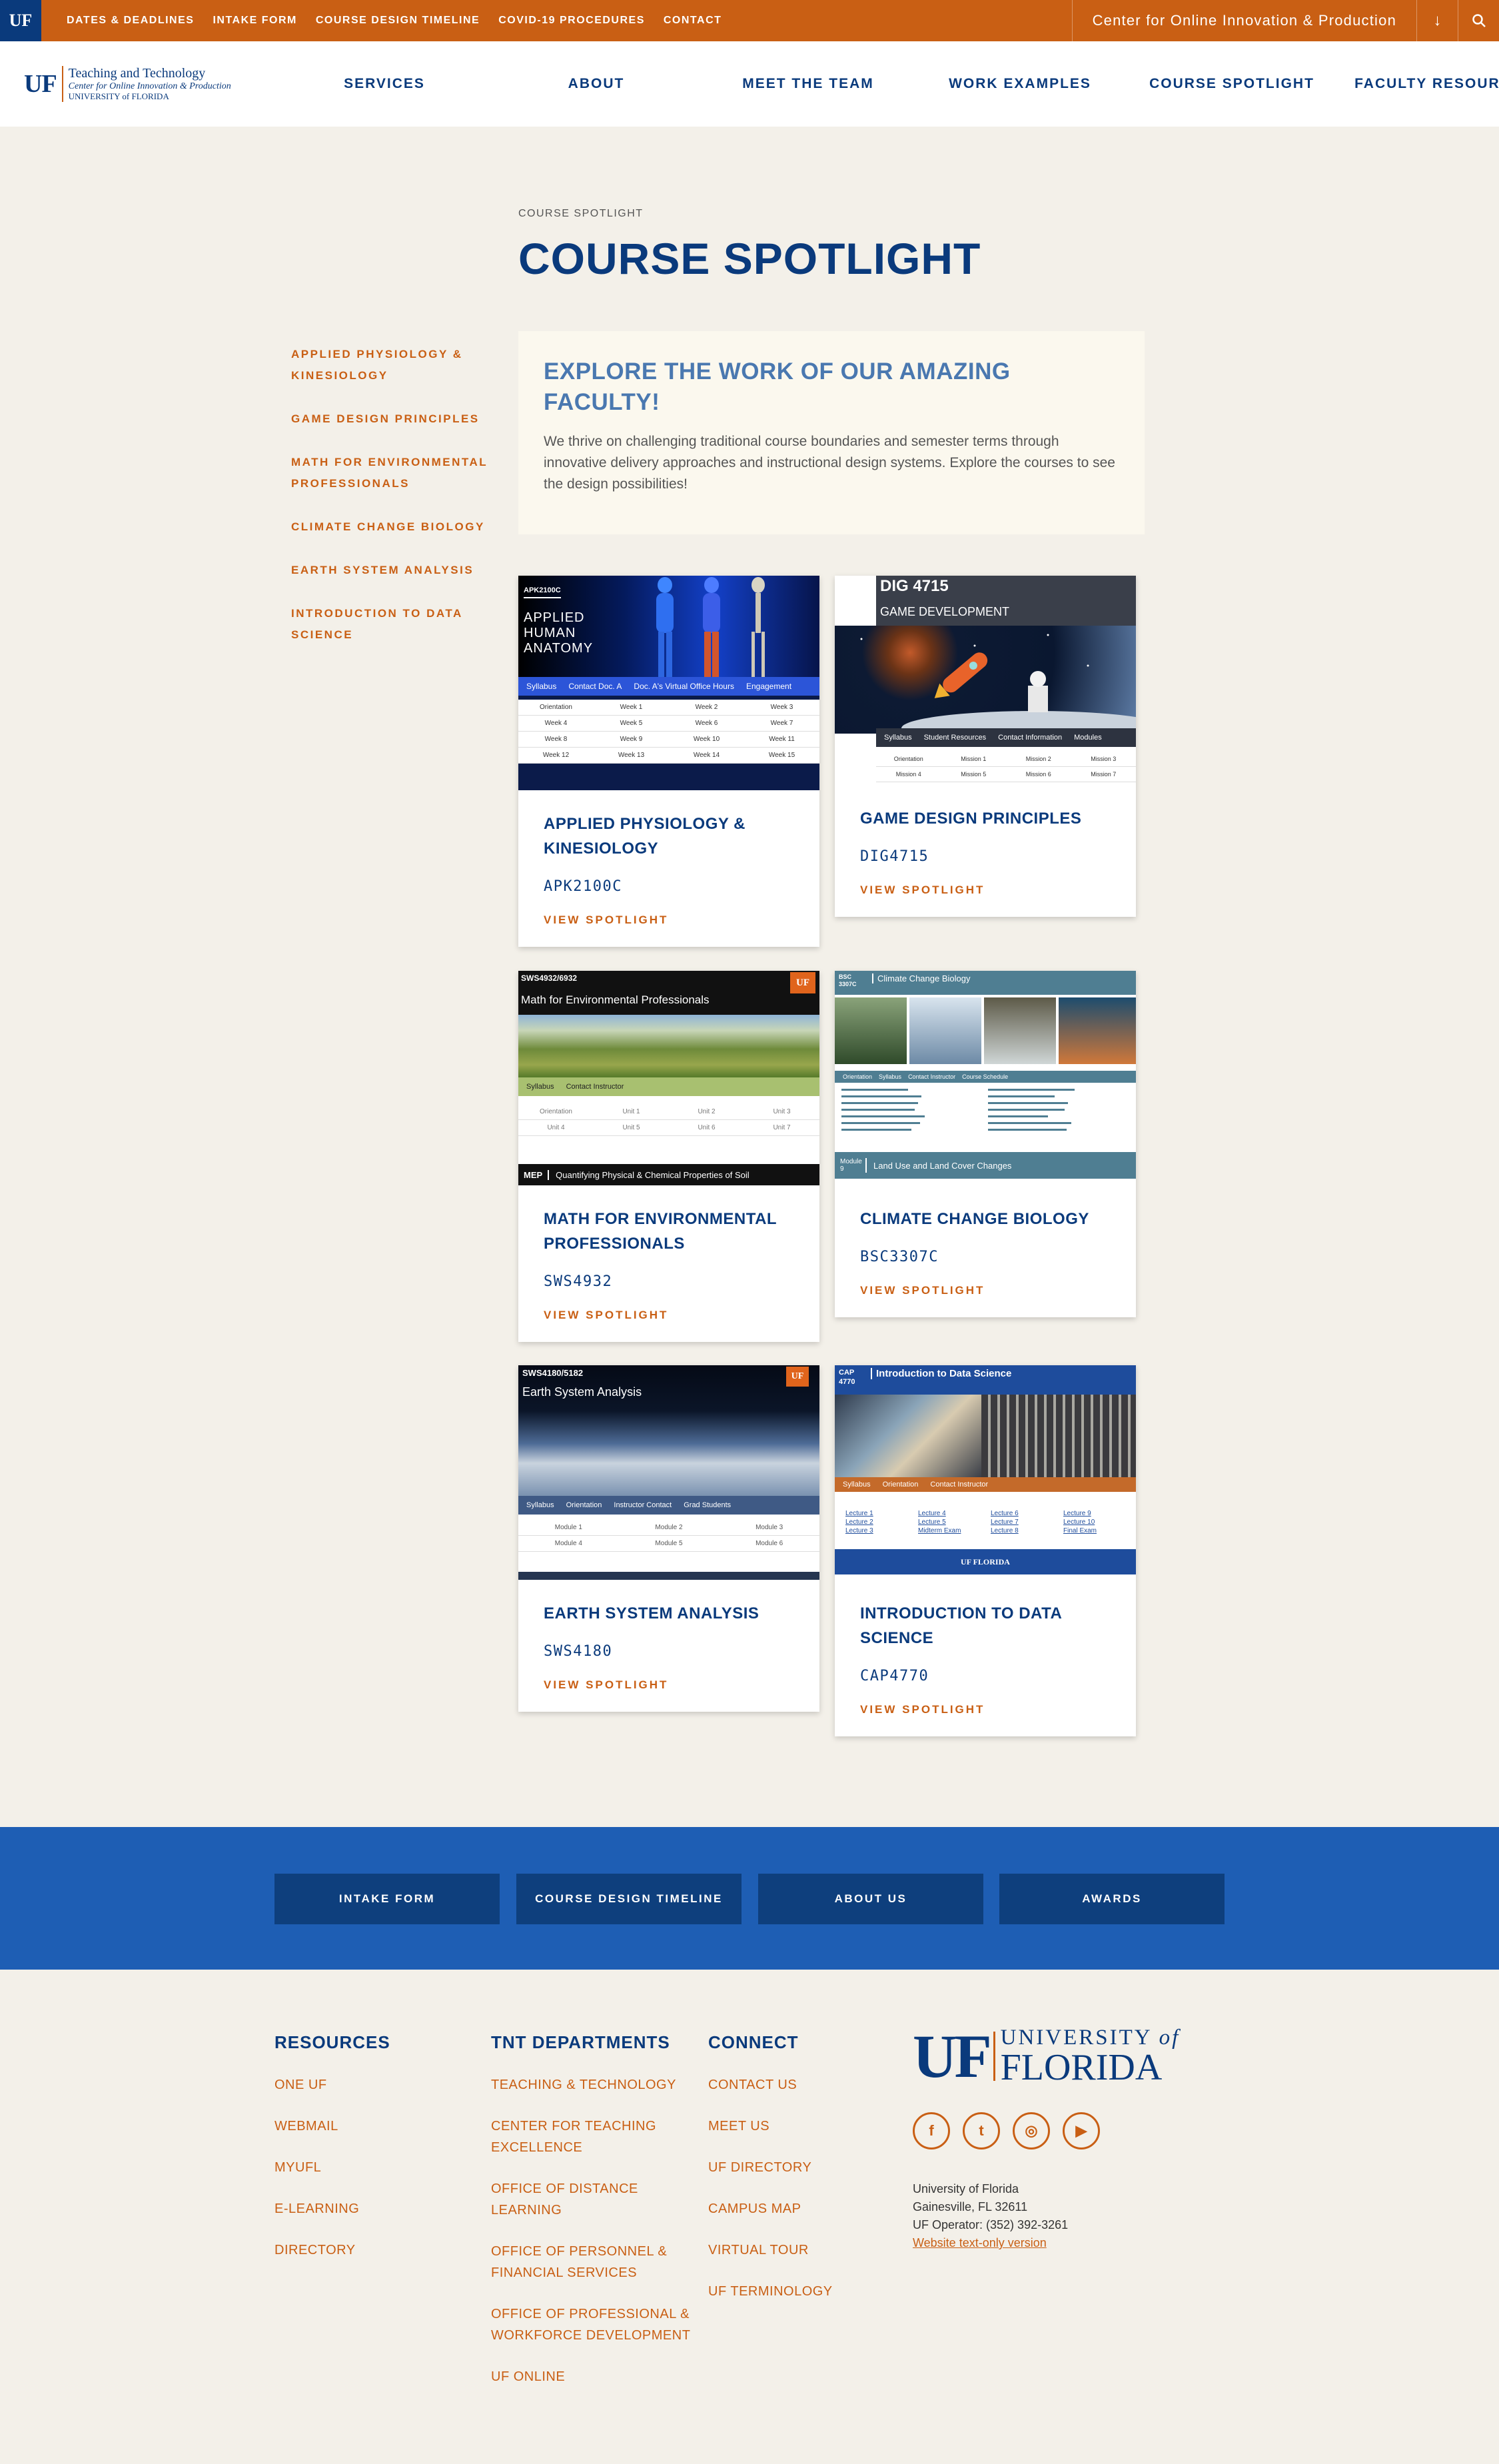 The height and width of the screenshot is (2464, 1499). Describe the element at coordinates (371, 2126) in the screenshot. I see `footer-link: WEBMAIL` at that location.